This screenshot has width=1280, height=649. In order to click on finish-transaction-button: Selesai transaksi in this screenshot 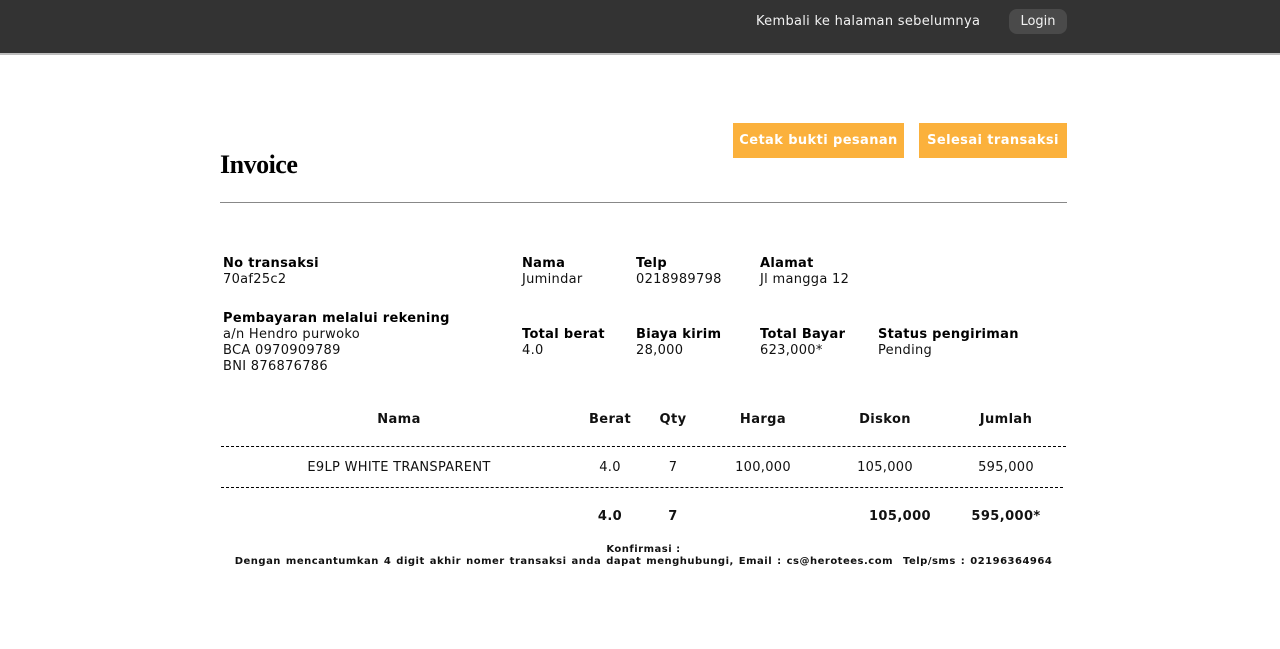, I will do `click(993, 140)`.